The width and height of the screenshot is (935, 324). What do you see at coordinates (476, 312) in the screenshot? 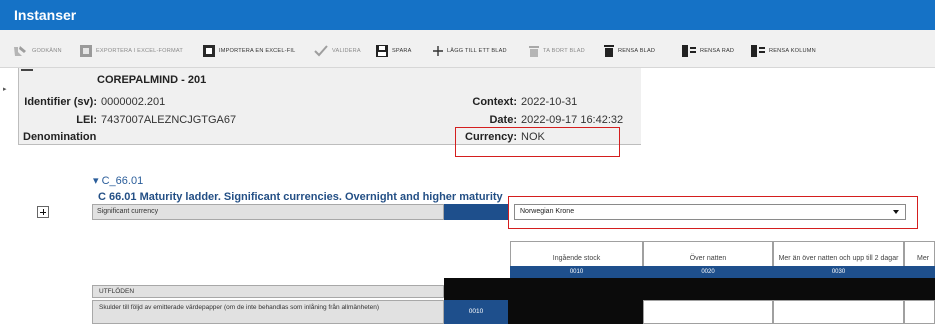
I see `row-code: 0010` at bounding box center [476, 312].